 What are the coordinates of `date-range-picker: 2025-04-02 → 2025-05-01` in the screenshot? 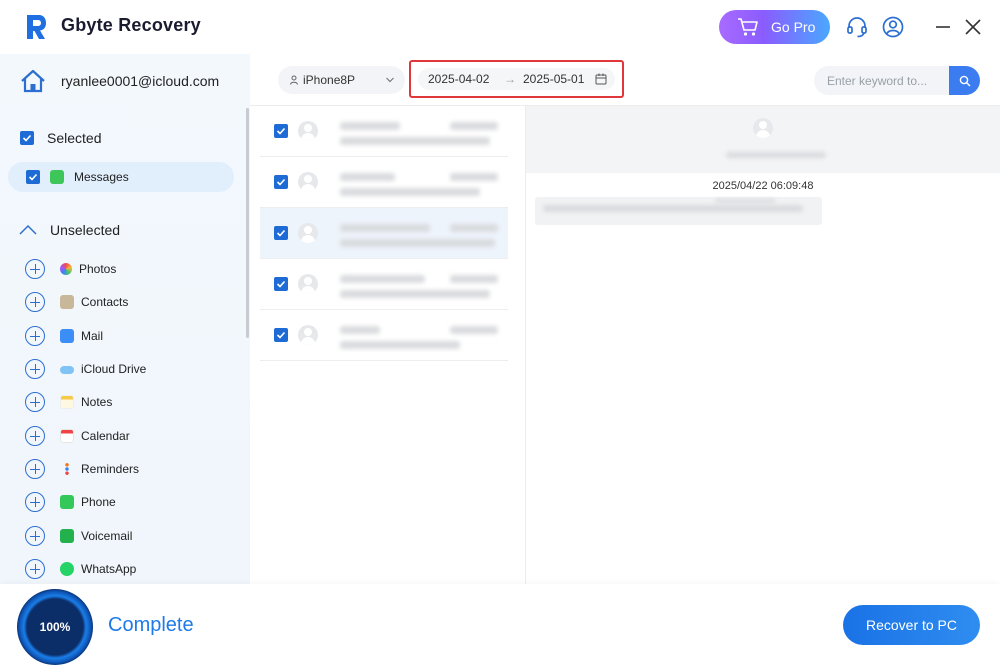 It's located at (516, 79).